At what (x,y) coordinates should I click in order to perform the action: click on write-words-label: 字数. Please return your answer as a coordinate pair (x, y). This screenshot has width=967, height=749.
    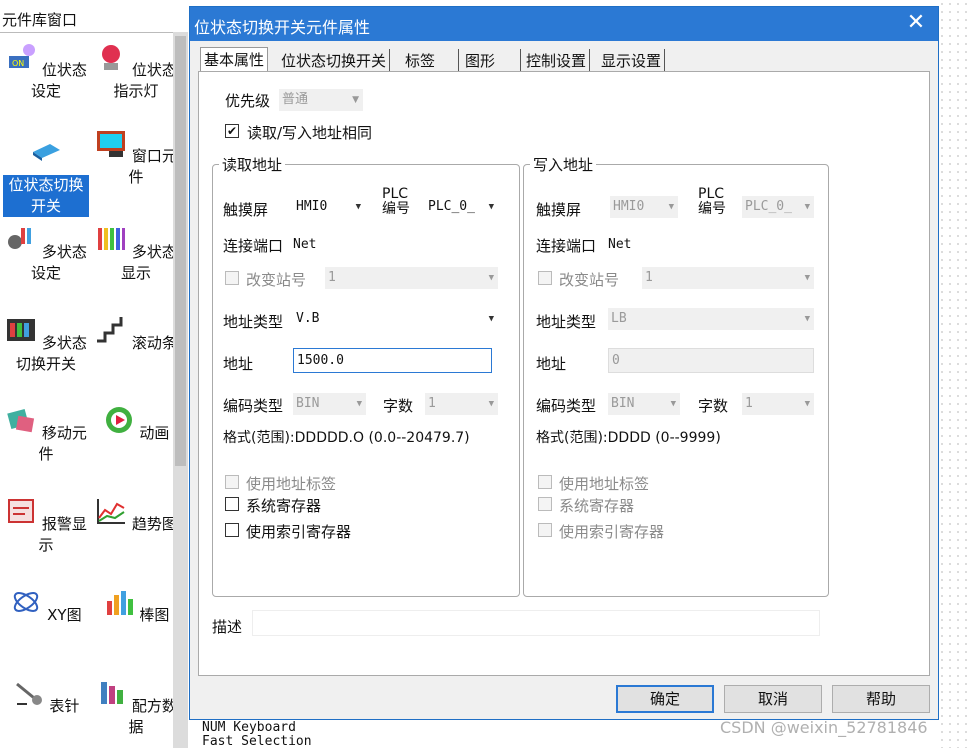
    Looking at the image, I should click on (713, 406).